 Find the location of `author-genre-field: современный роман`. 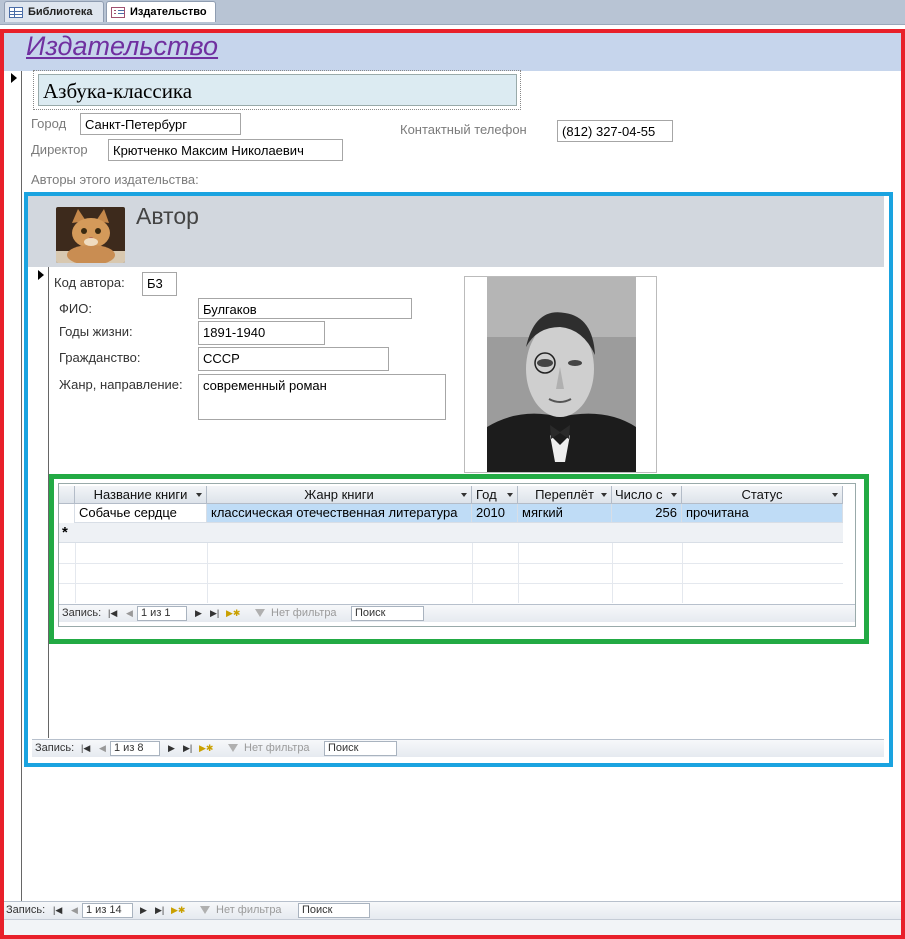

author-genre-field: современный роман is located at coordinates (322, 397).